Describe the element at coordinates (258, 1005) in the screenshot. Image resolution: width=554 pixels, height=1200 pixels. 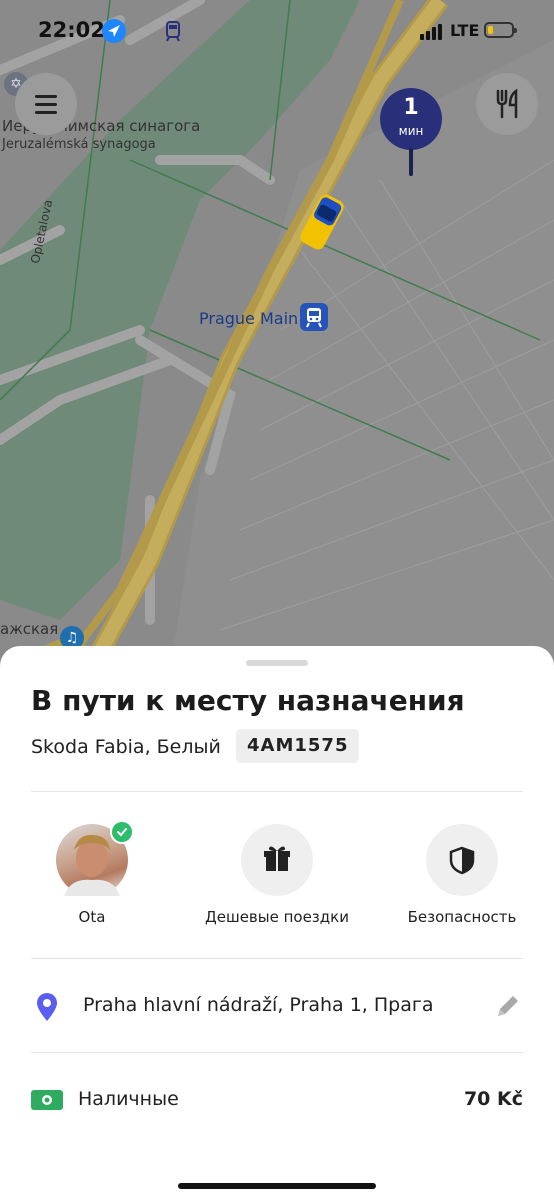
I see `destination-address: Praha hlavní nádraží, Praha 1, Прага` at that location.